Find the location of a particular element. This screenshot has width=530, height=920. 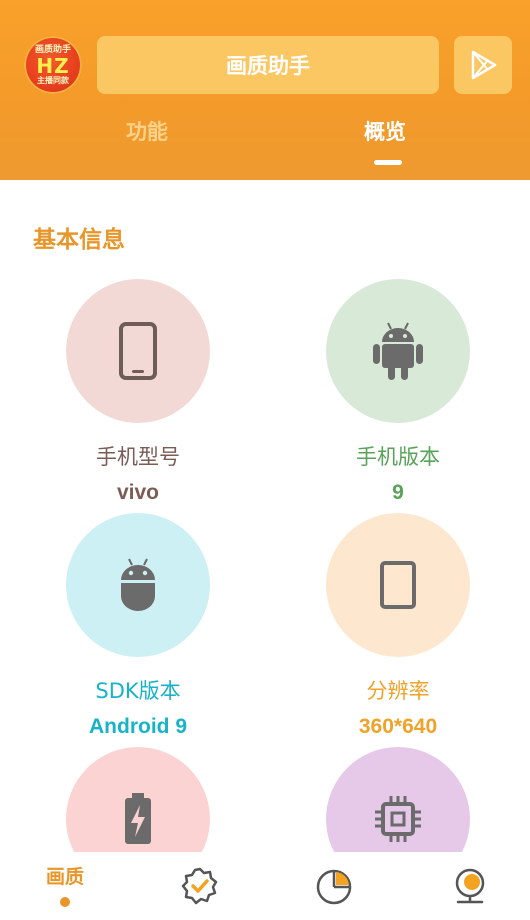

webcam-icon is located at coordinates (470, 886).